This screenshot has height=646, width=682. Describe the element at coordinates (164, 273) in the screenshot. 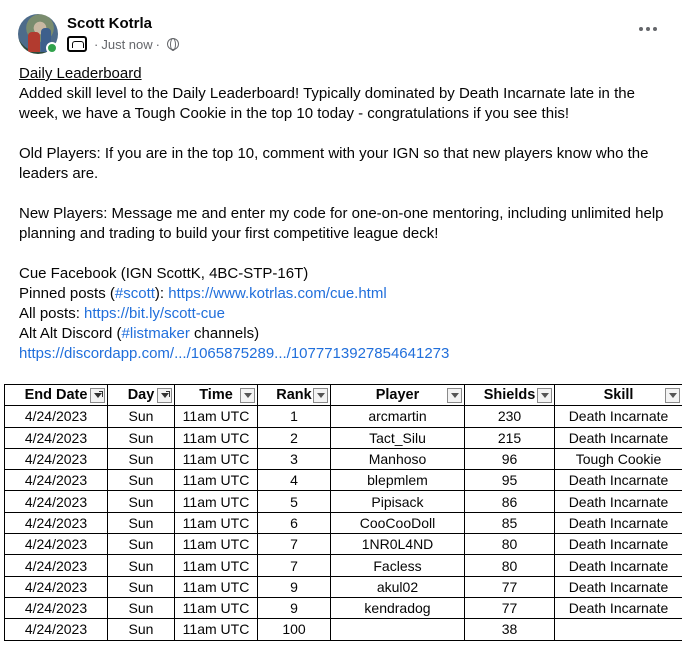

I see `cue-line: Cue Facebook (IGN ScottK, 4BC-STP-16T)` at that location.